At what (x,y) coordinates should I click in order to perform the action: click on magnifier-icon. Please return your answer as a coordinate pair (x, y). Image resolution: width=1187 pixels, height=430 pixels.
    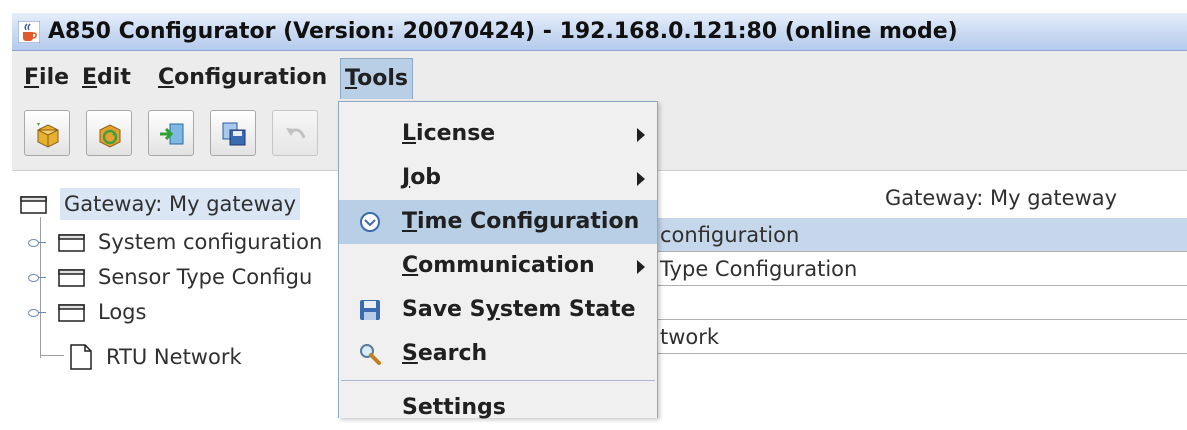
    Looking at the image, I should click on (370, 354).